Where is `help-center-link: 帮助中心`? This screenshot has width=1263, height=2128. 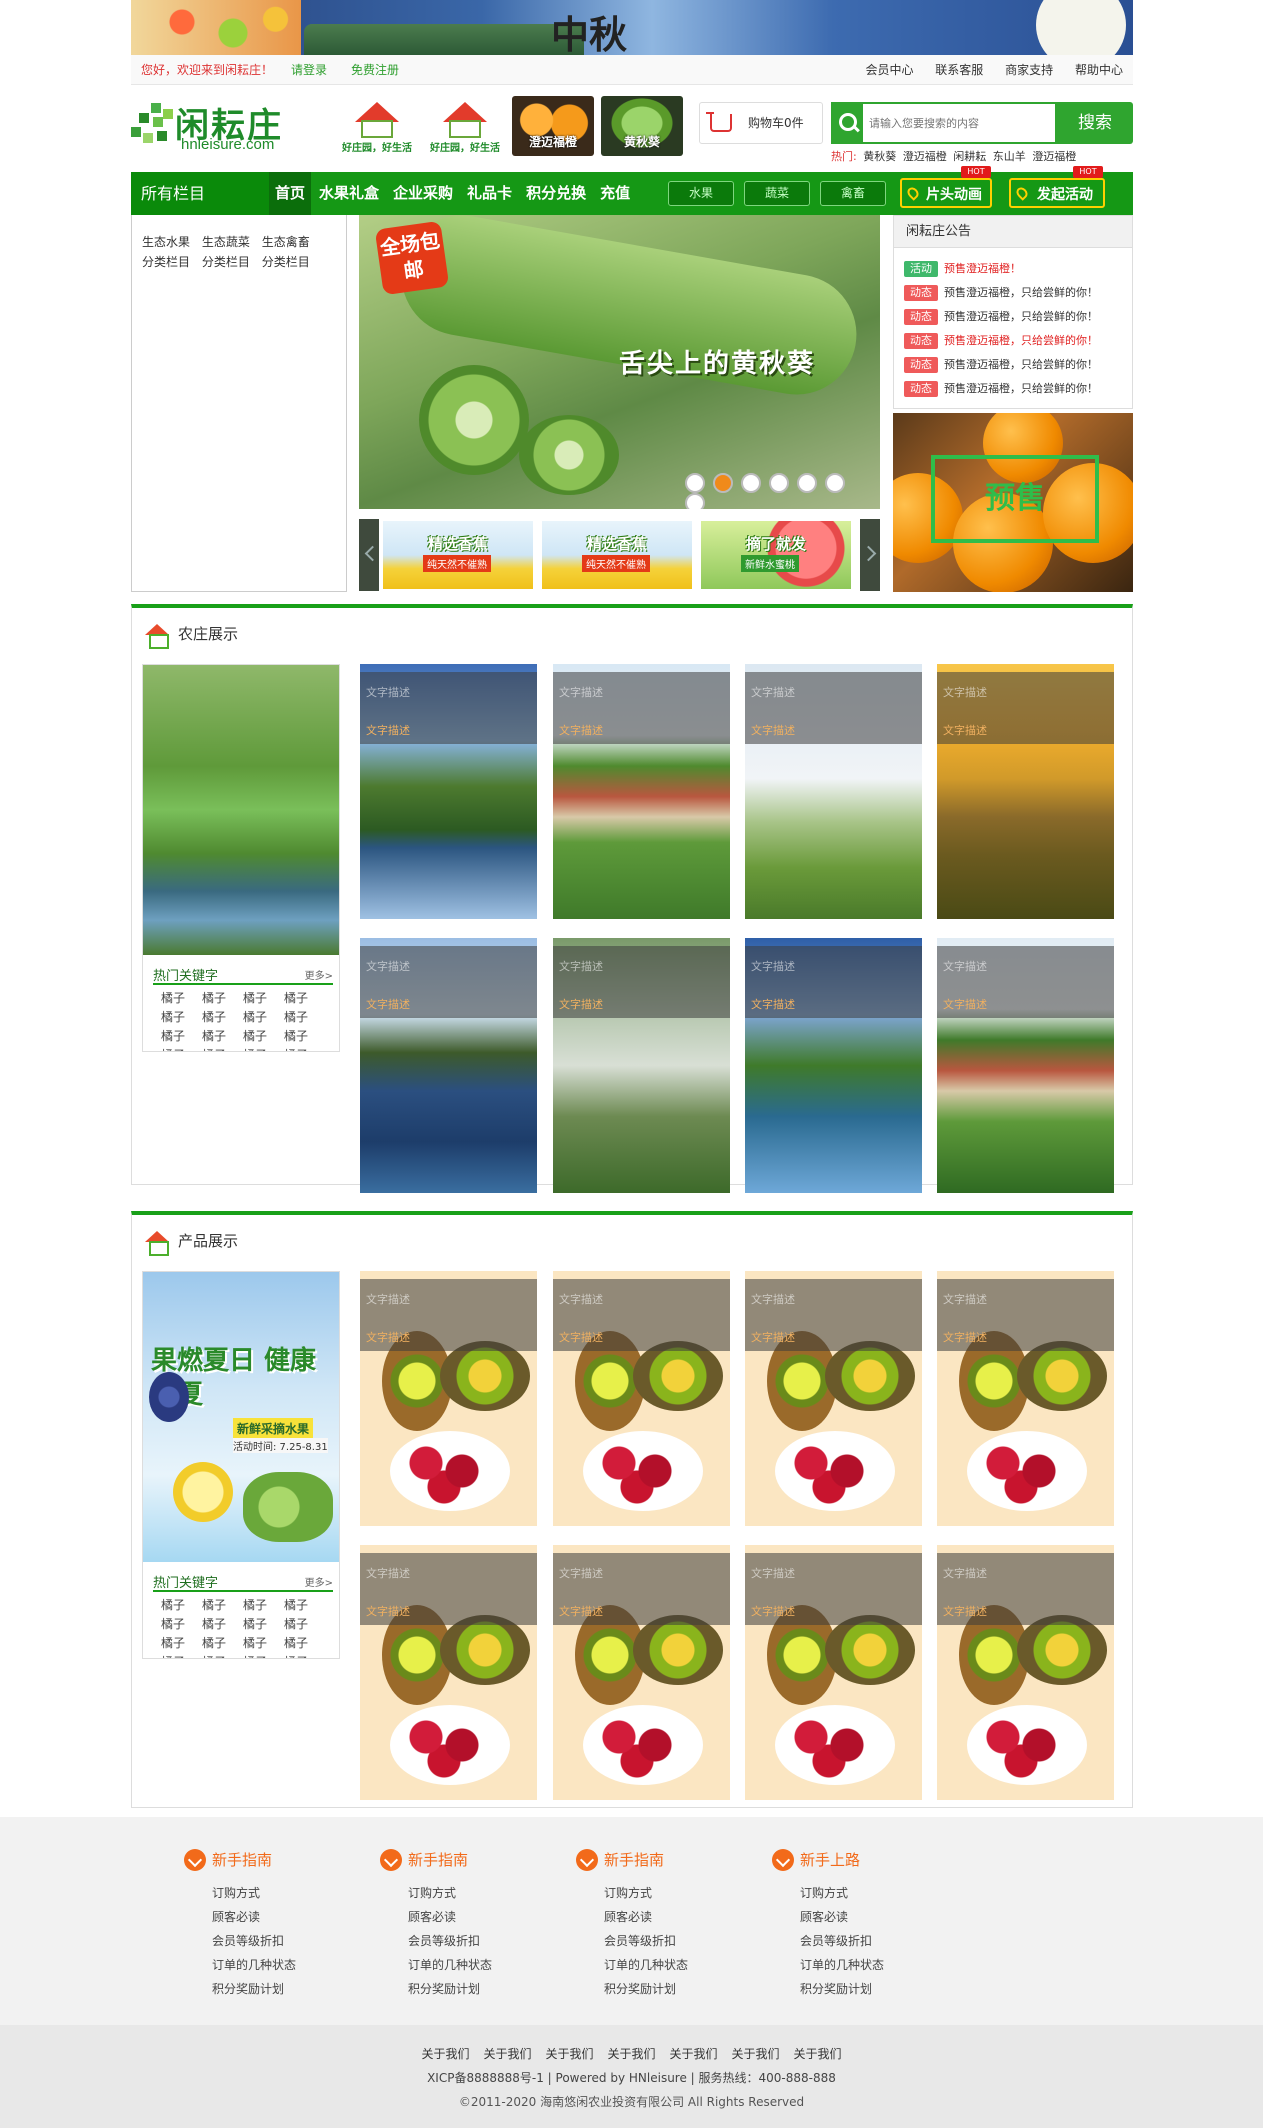
help-center-link: 帮助中心 is located at coordinates (1099, 70).